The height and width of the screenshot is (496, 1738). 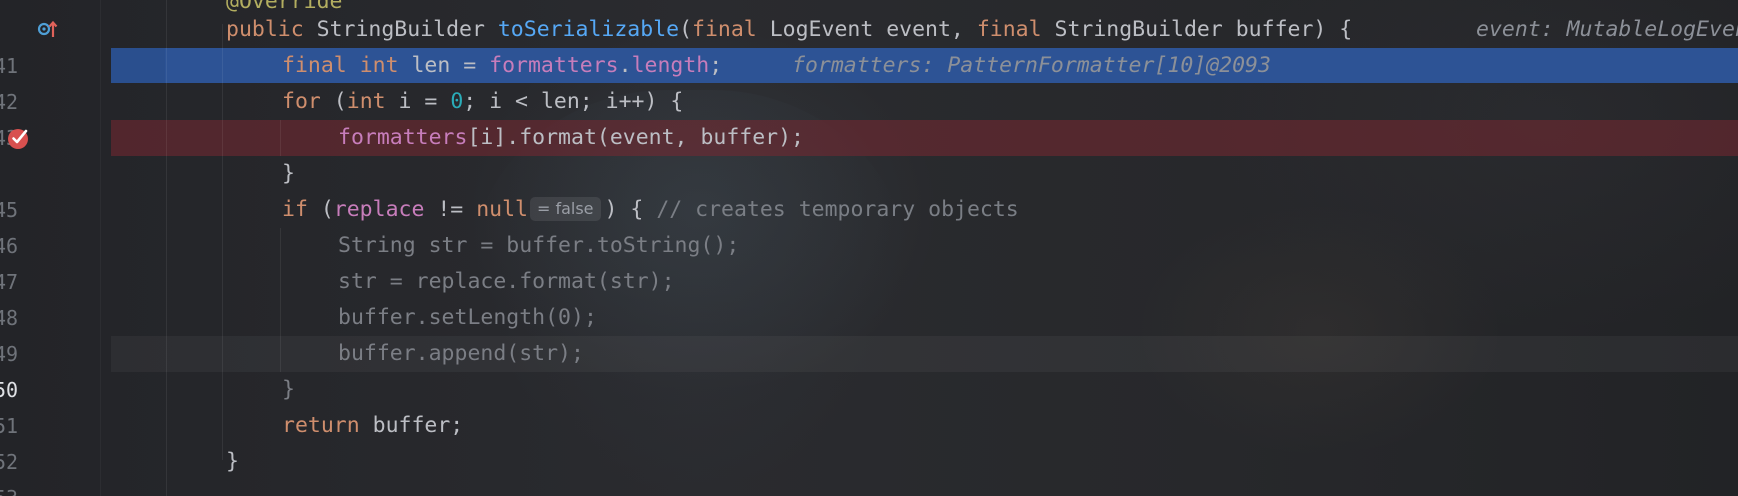 I want to click on field: replace, so click(x=379, y=209).